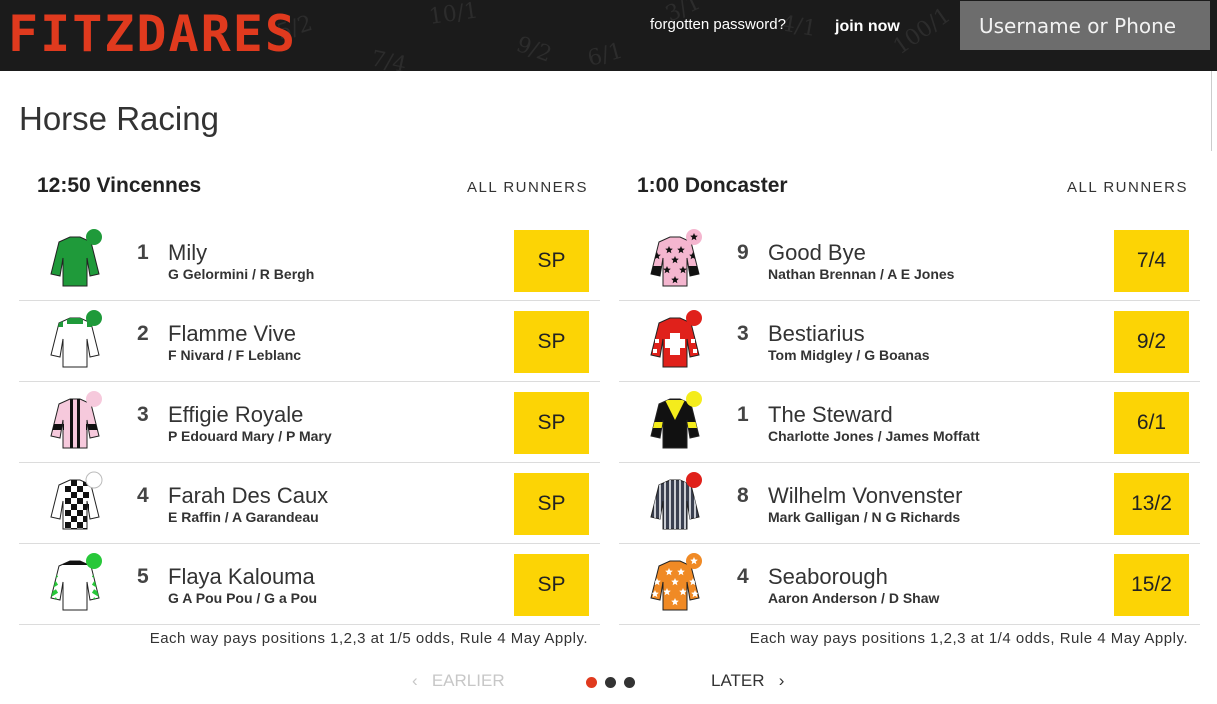 Image resolution: width=1217 pixels, height=704 pixels. What do you see at coordinates (738, 680) in the screenshot?
I see `later-label: LATER` at bounding box center [738, 680].